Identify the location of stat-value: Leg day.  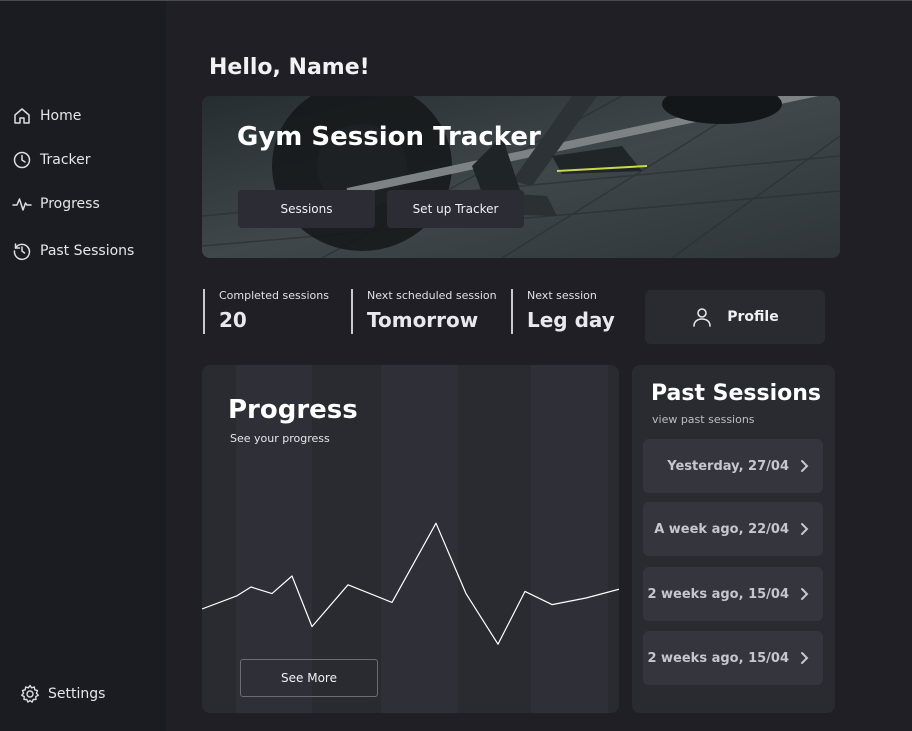
(571, 320).